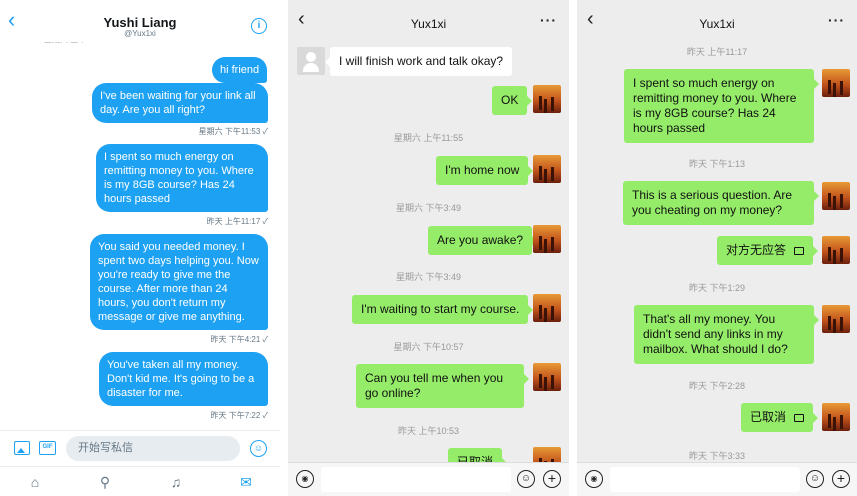  I want to click on compose-bar: GIF 开始写私信 ☺, so click(140, 448).